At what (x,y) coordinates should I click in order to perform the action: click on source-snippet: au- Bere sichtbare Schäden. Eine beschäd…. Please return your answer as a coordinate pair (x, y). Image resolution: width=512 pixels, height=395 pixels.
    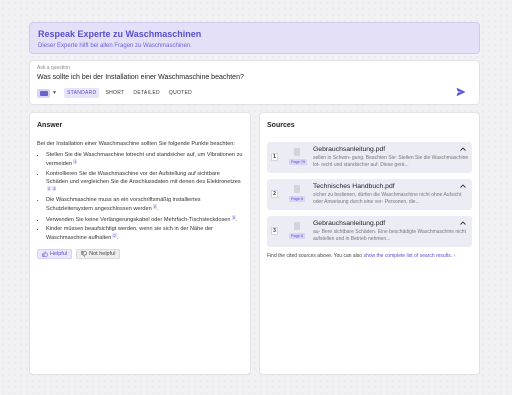
    Looking at the image, I should click on (389, 235).